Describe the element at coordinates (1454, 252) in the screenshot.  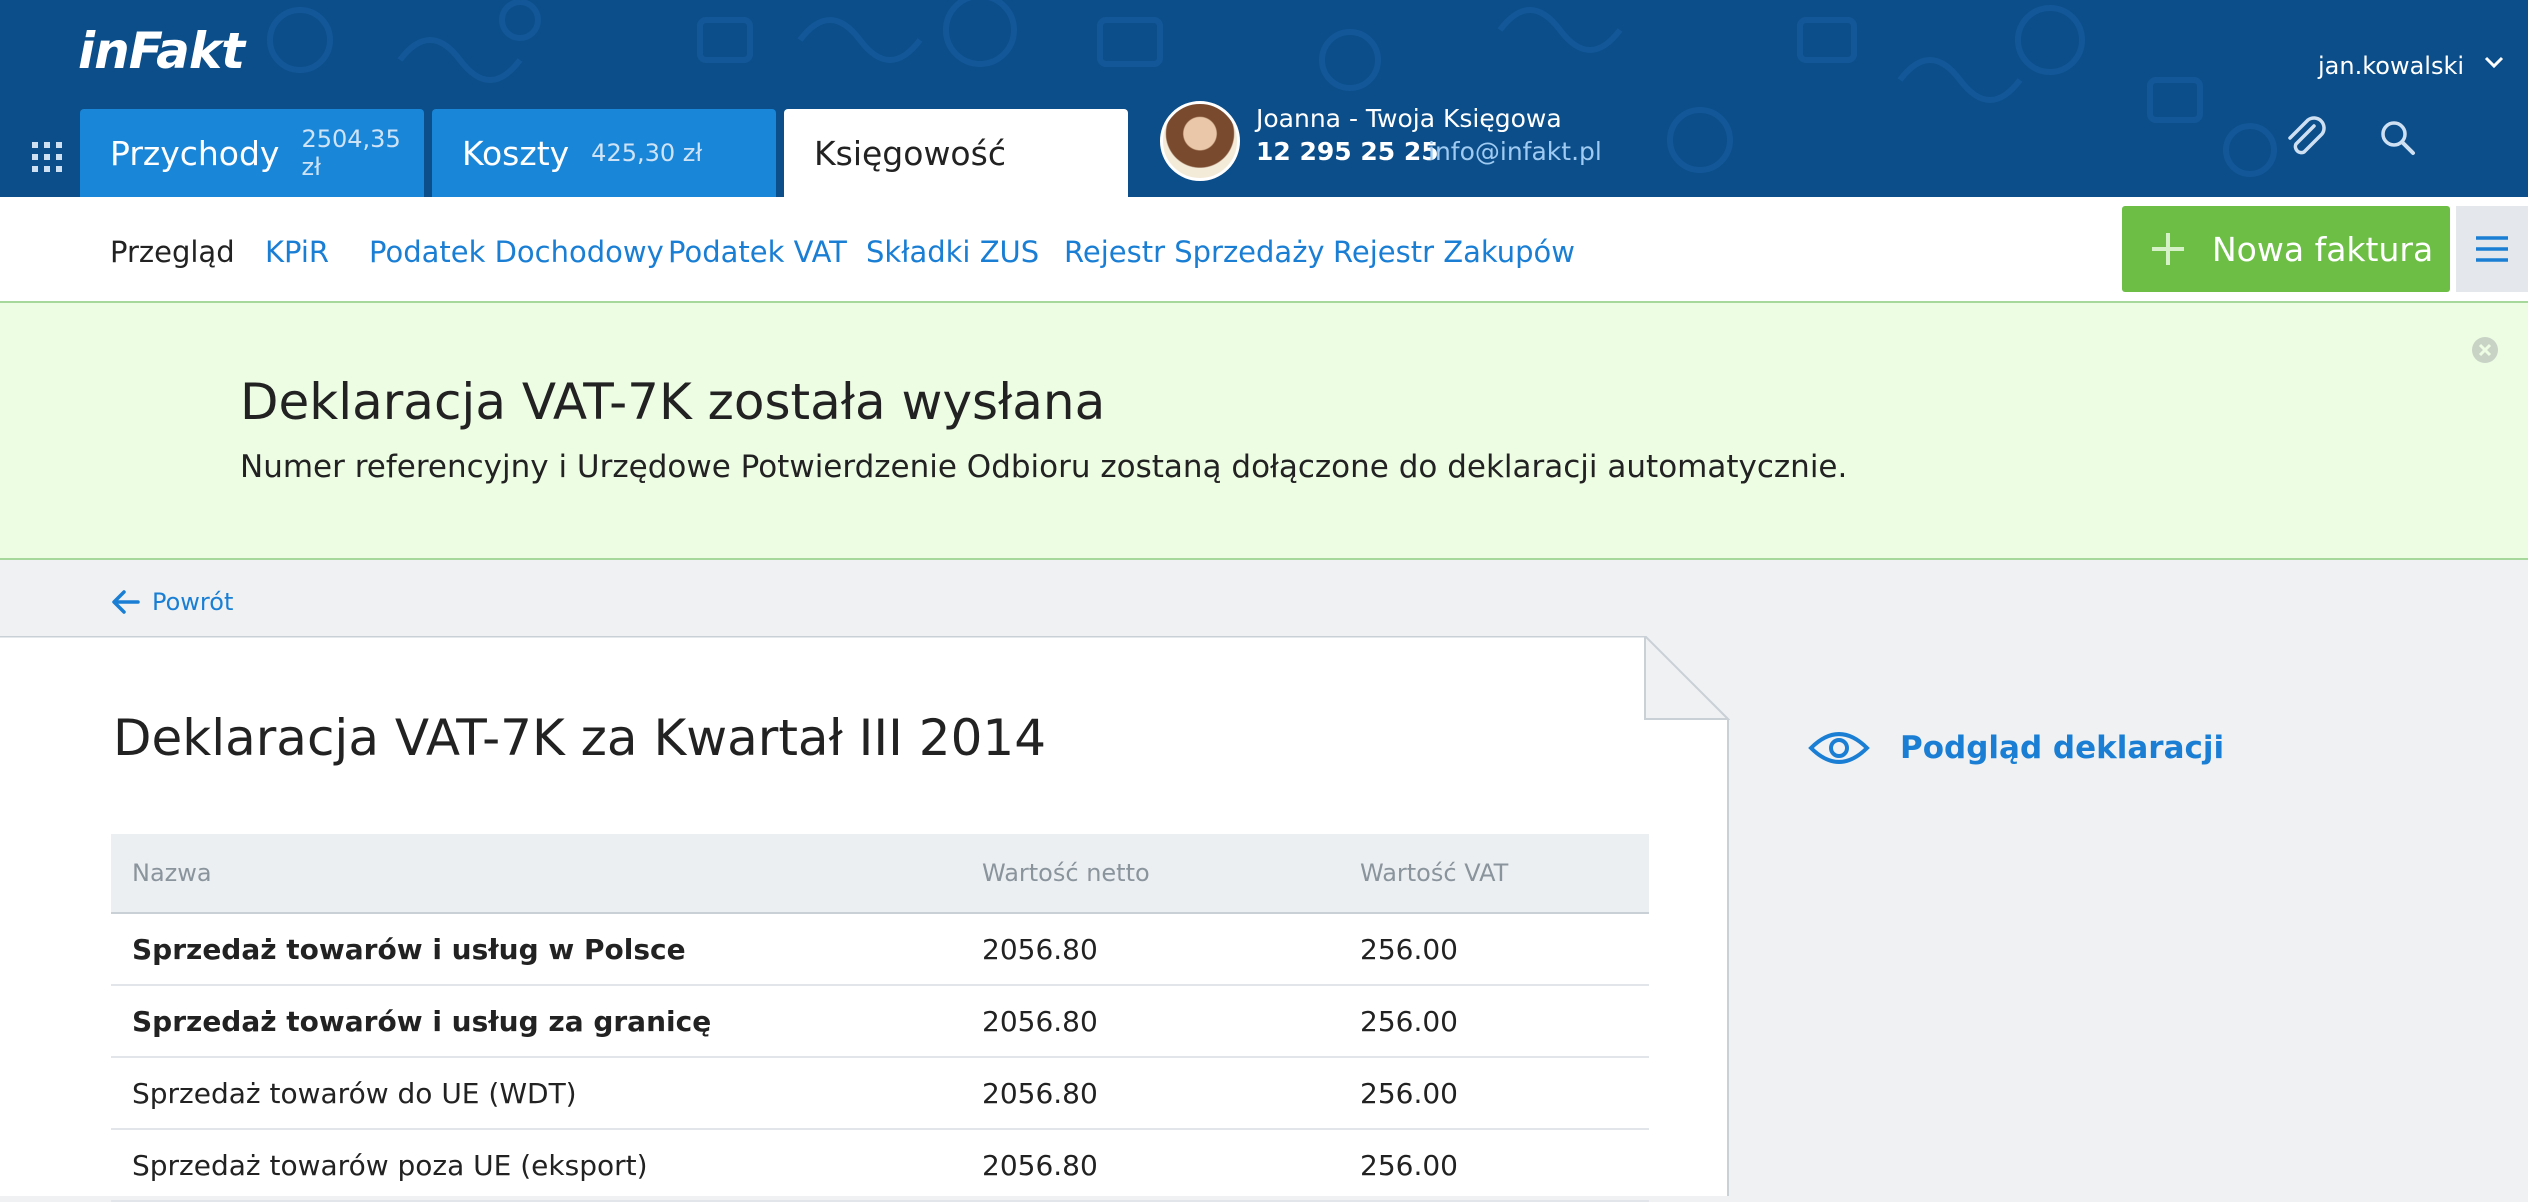
I see `subnav-rejestr-zakupow: Rejestr Zakupów` at that location.